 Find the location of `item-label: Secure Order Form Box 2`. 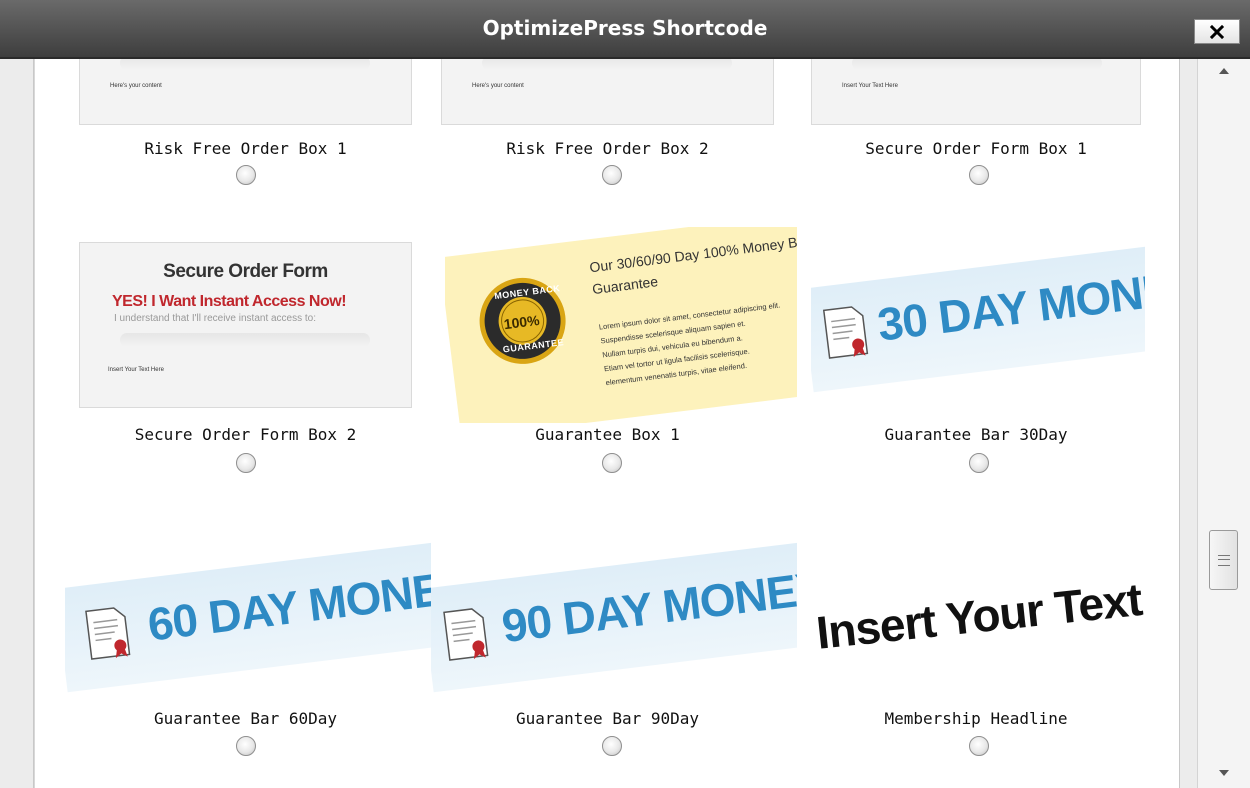

item-label: Secure Order Form Box 2 is located at coordinates (245, 434).